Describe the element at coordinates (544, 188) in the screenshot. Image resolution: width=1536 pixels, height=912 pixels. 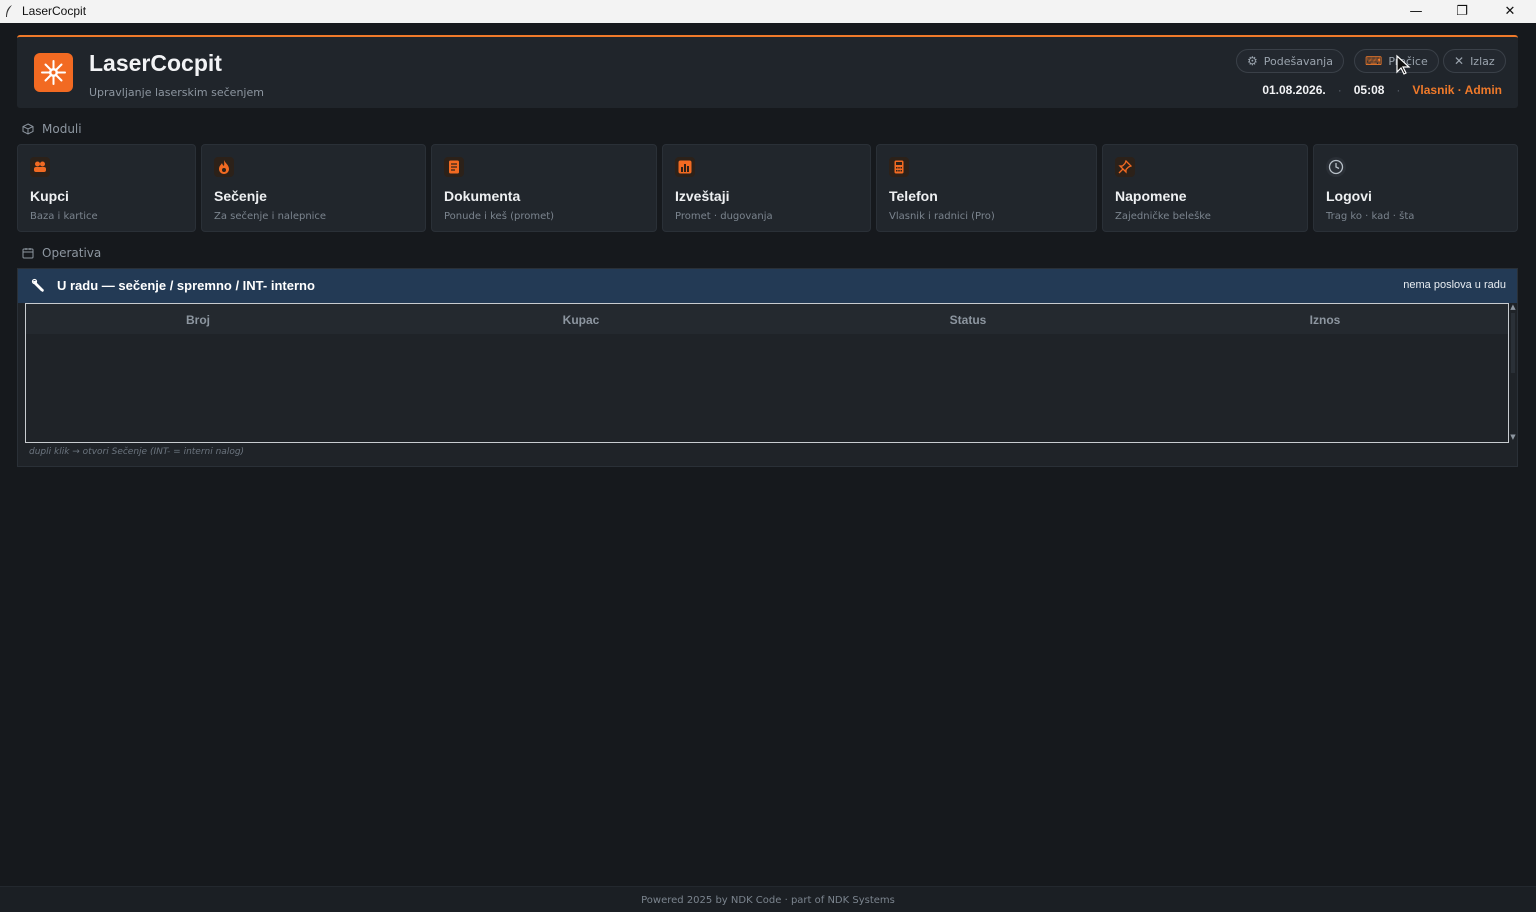
I see `module-card-dokumenta: Dokumenta Ponude i keš (promet)` at that location.